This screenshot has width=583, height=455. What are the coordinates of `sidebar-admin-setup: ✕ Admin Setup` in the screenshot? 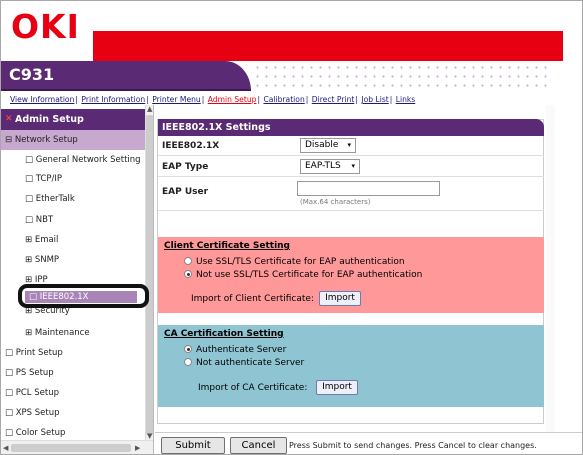 It's located at (73, 119).